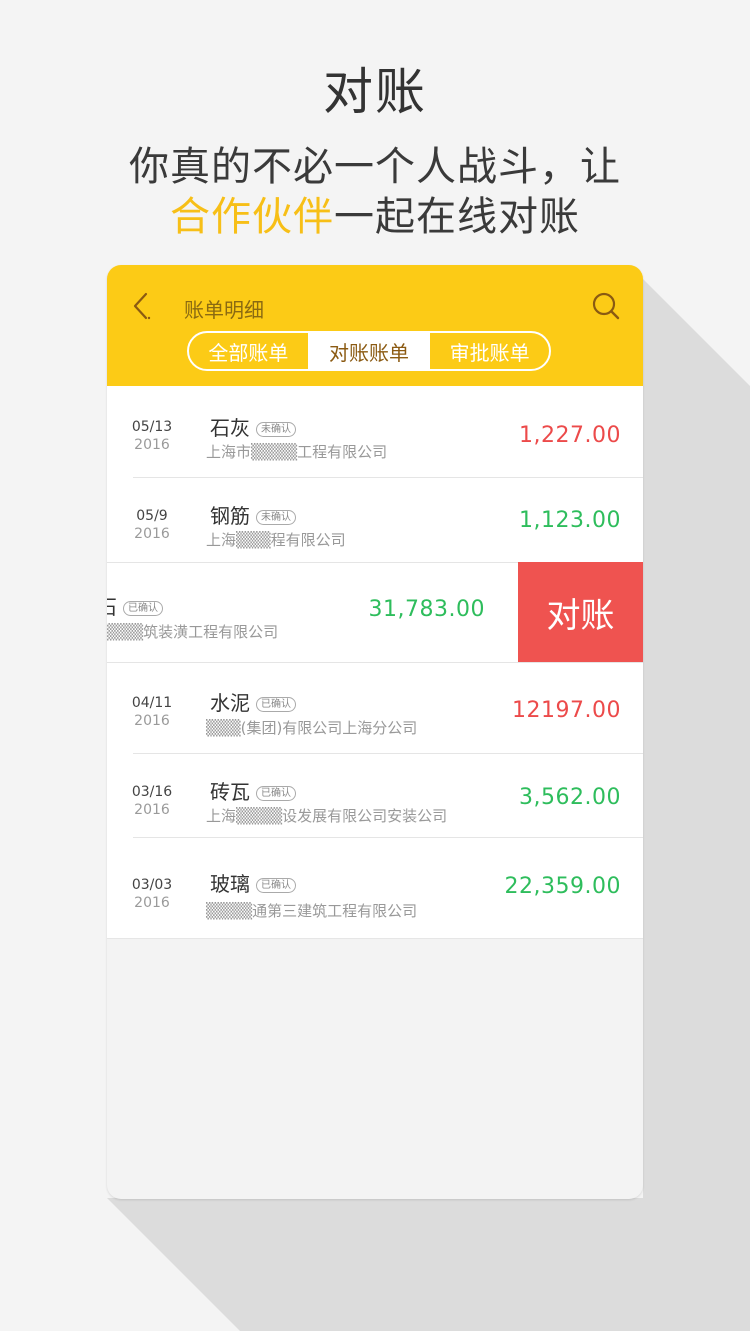 Image resolution: width=750 pixels, height=1331 pixels. I want to click on back-chevron-icon, so click(142, 306).